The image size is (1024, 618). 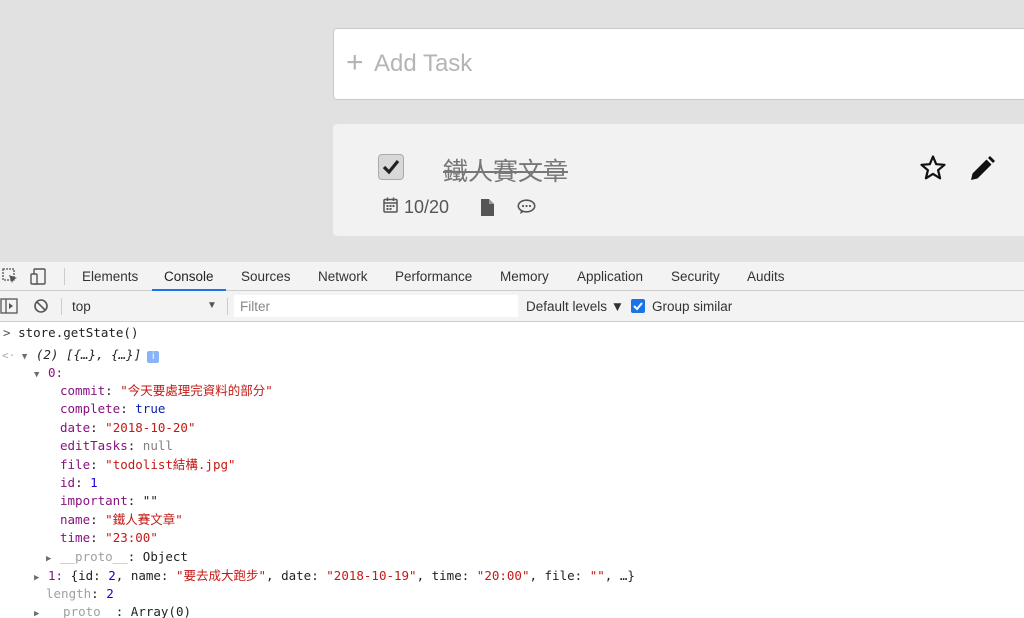 I want to click on comment-icon, so click(x=526, y=207).